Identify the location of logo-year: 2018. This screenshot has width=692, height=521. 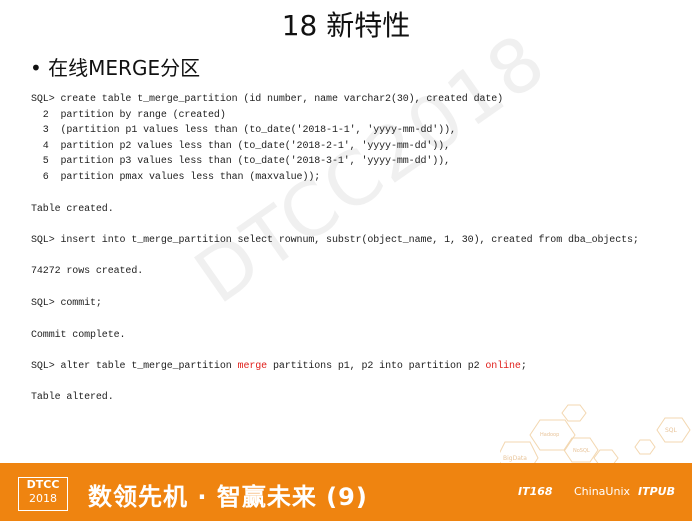
(43, 498).